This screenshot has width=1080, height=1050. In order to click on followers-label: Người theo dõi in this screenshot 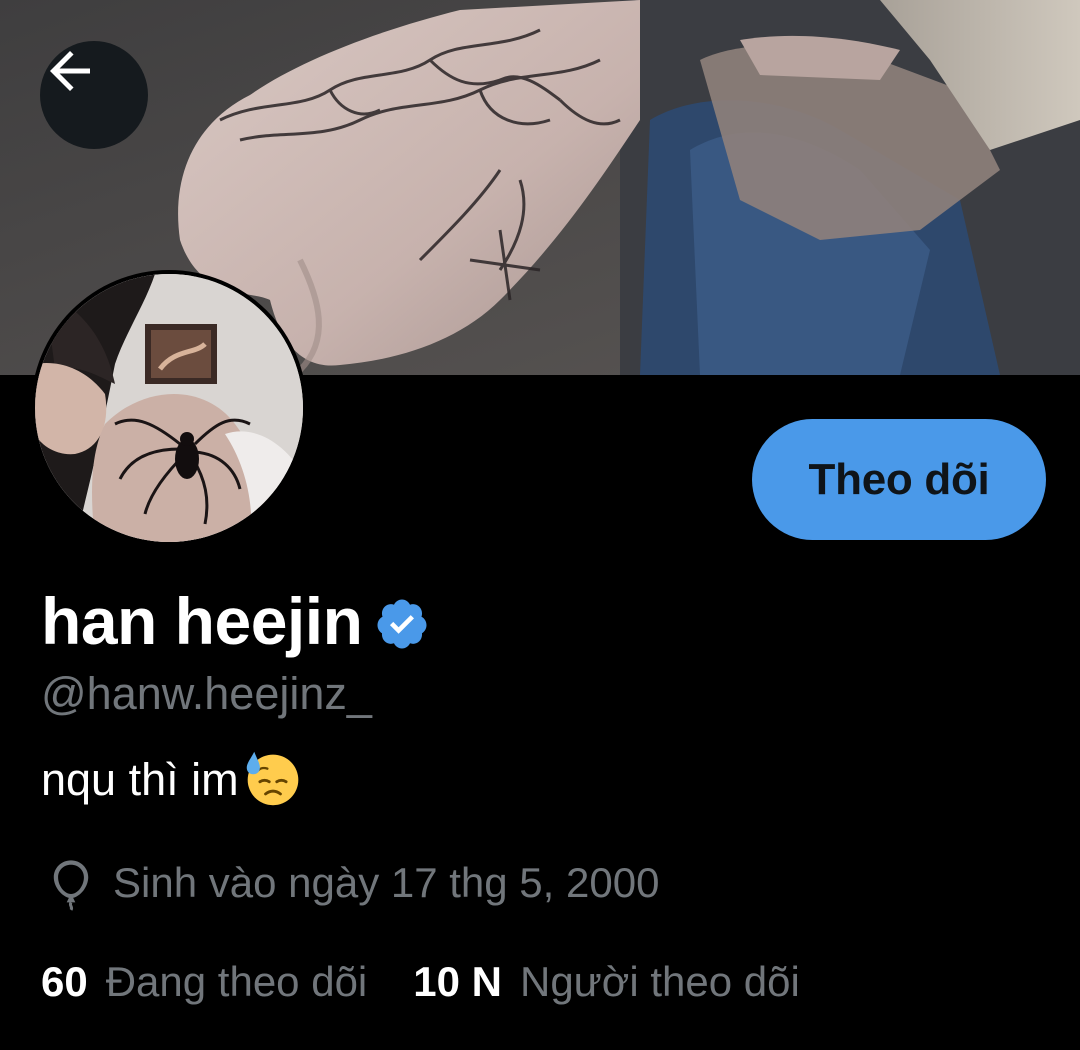, I will do `click(659, 981)`.